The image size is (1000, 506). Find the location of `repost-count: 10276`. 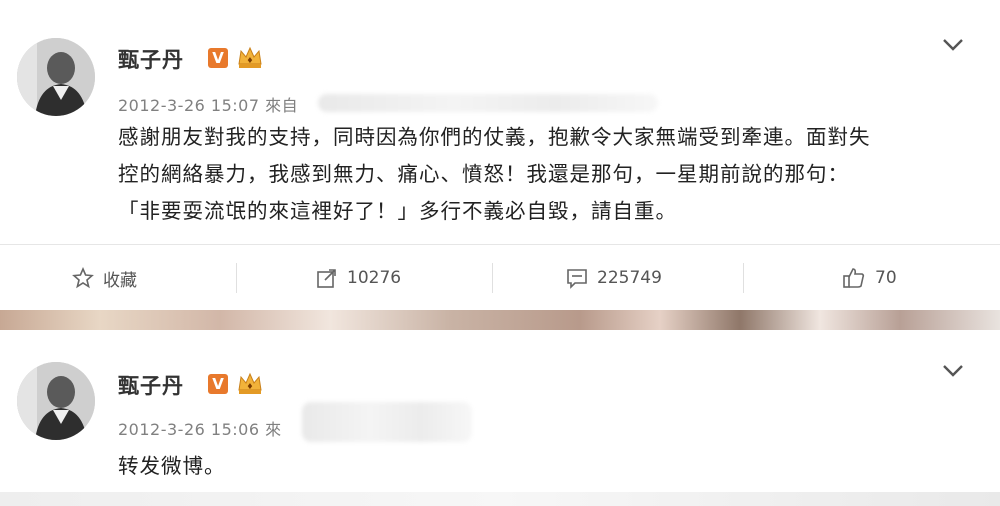

repost-count: 10276 is located at coordinates (374, 278).